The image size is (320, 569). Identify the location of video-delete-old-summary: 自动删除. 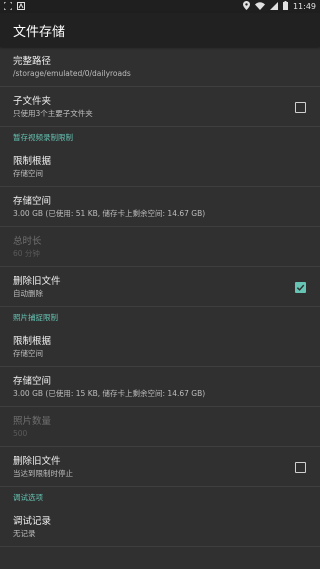
(28, 293).